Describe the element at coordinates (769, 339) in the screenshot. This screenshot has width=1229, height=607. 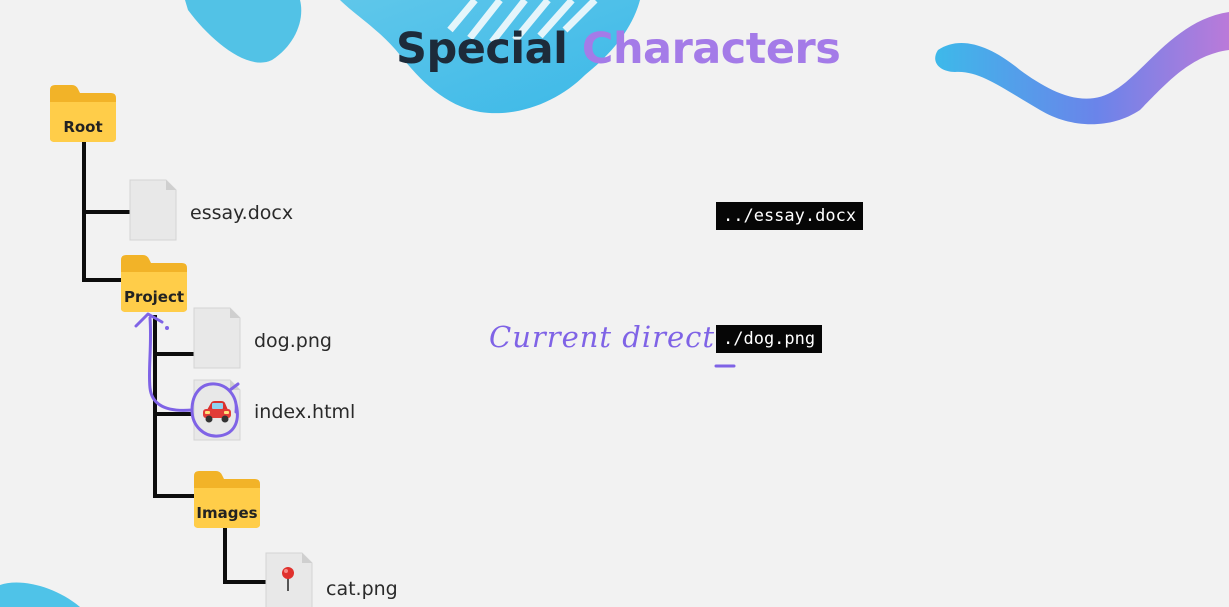
I see `current-path-code: ./dog.png` at that location.